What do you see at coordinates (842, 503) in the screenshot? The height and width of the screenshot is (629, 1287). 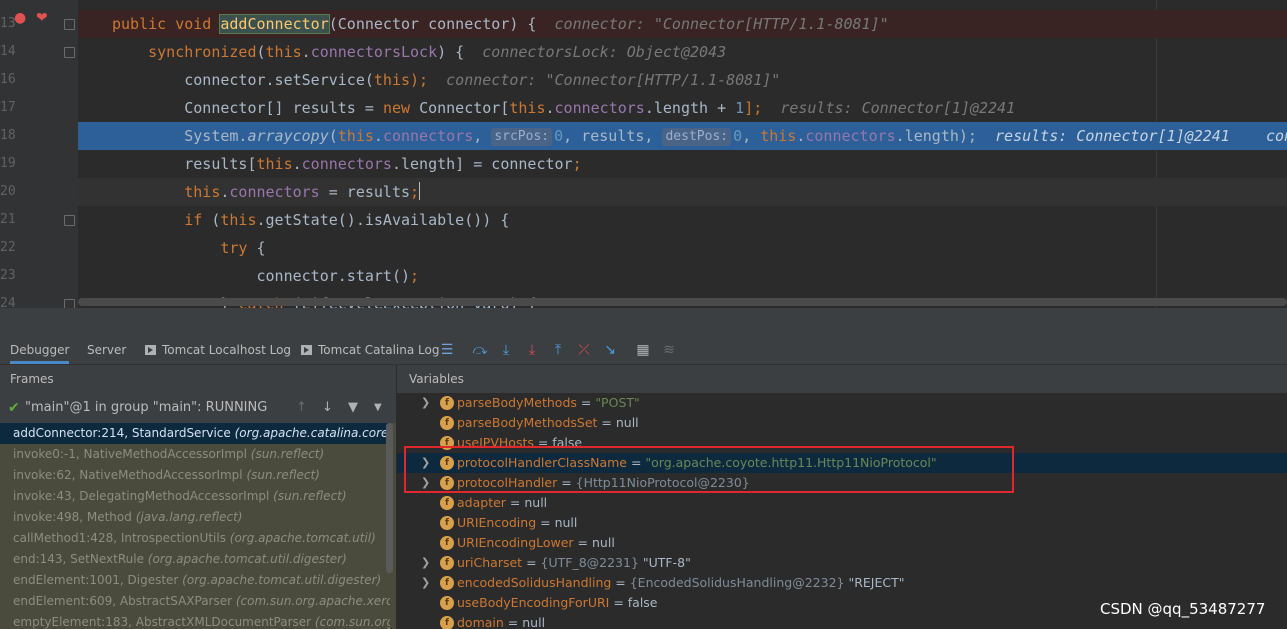 I see `variable-row: f adapter = null` at bounding box center [842, 503].